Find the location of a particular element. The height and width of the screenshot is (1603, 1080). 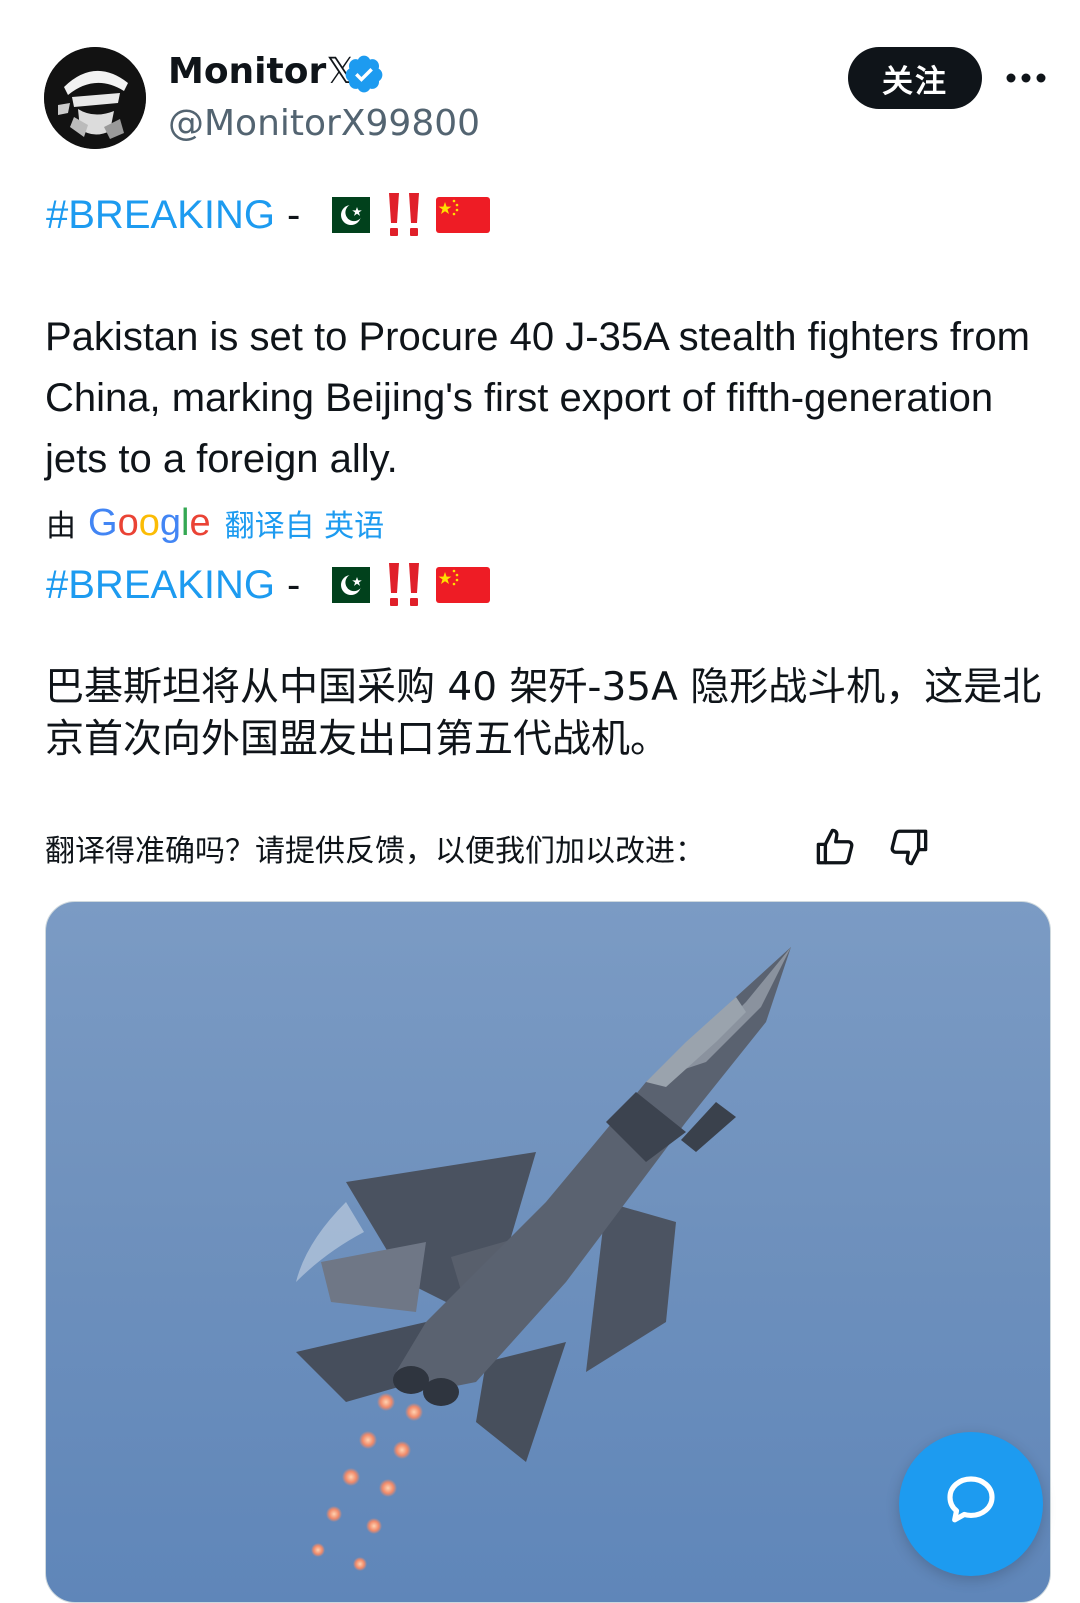

original-breaking-line: #BREAKING - is located at coordinates (268, 215).